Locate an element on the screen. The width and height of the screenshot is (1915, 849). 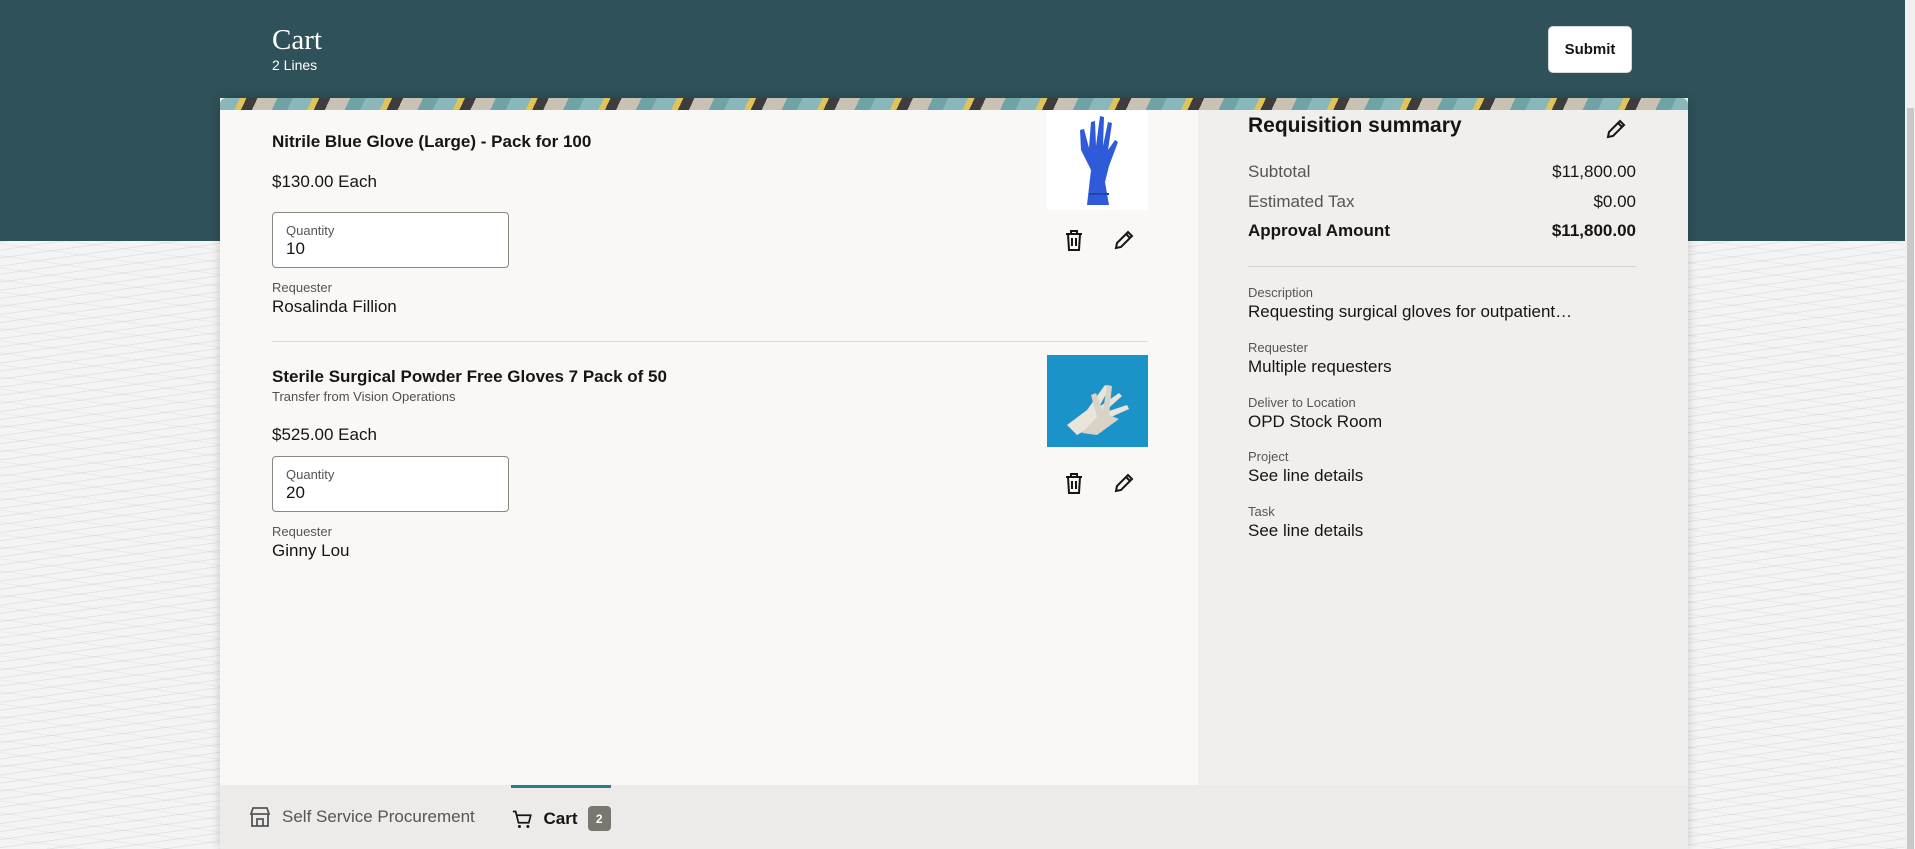
requester-value: Rosalinda Fillion is located at coordinates (334, 306).